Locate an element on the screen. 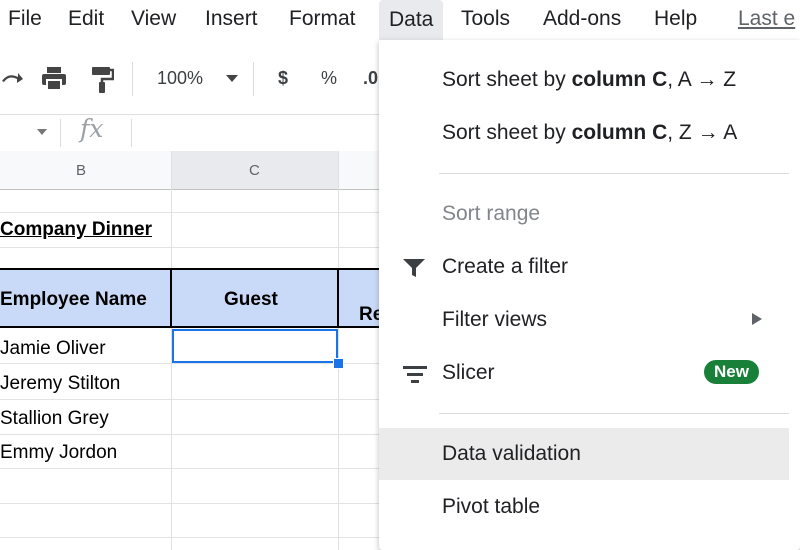  employee-cell: Jamie Oliver is located at coordinates (53, 349).